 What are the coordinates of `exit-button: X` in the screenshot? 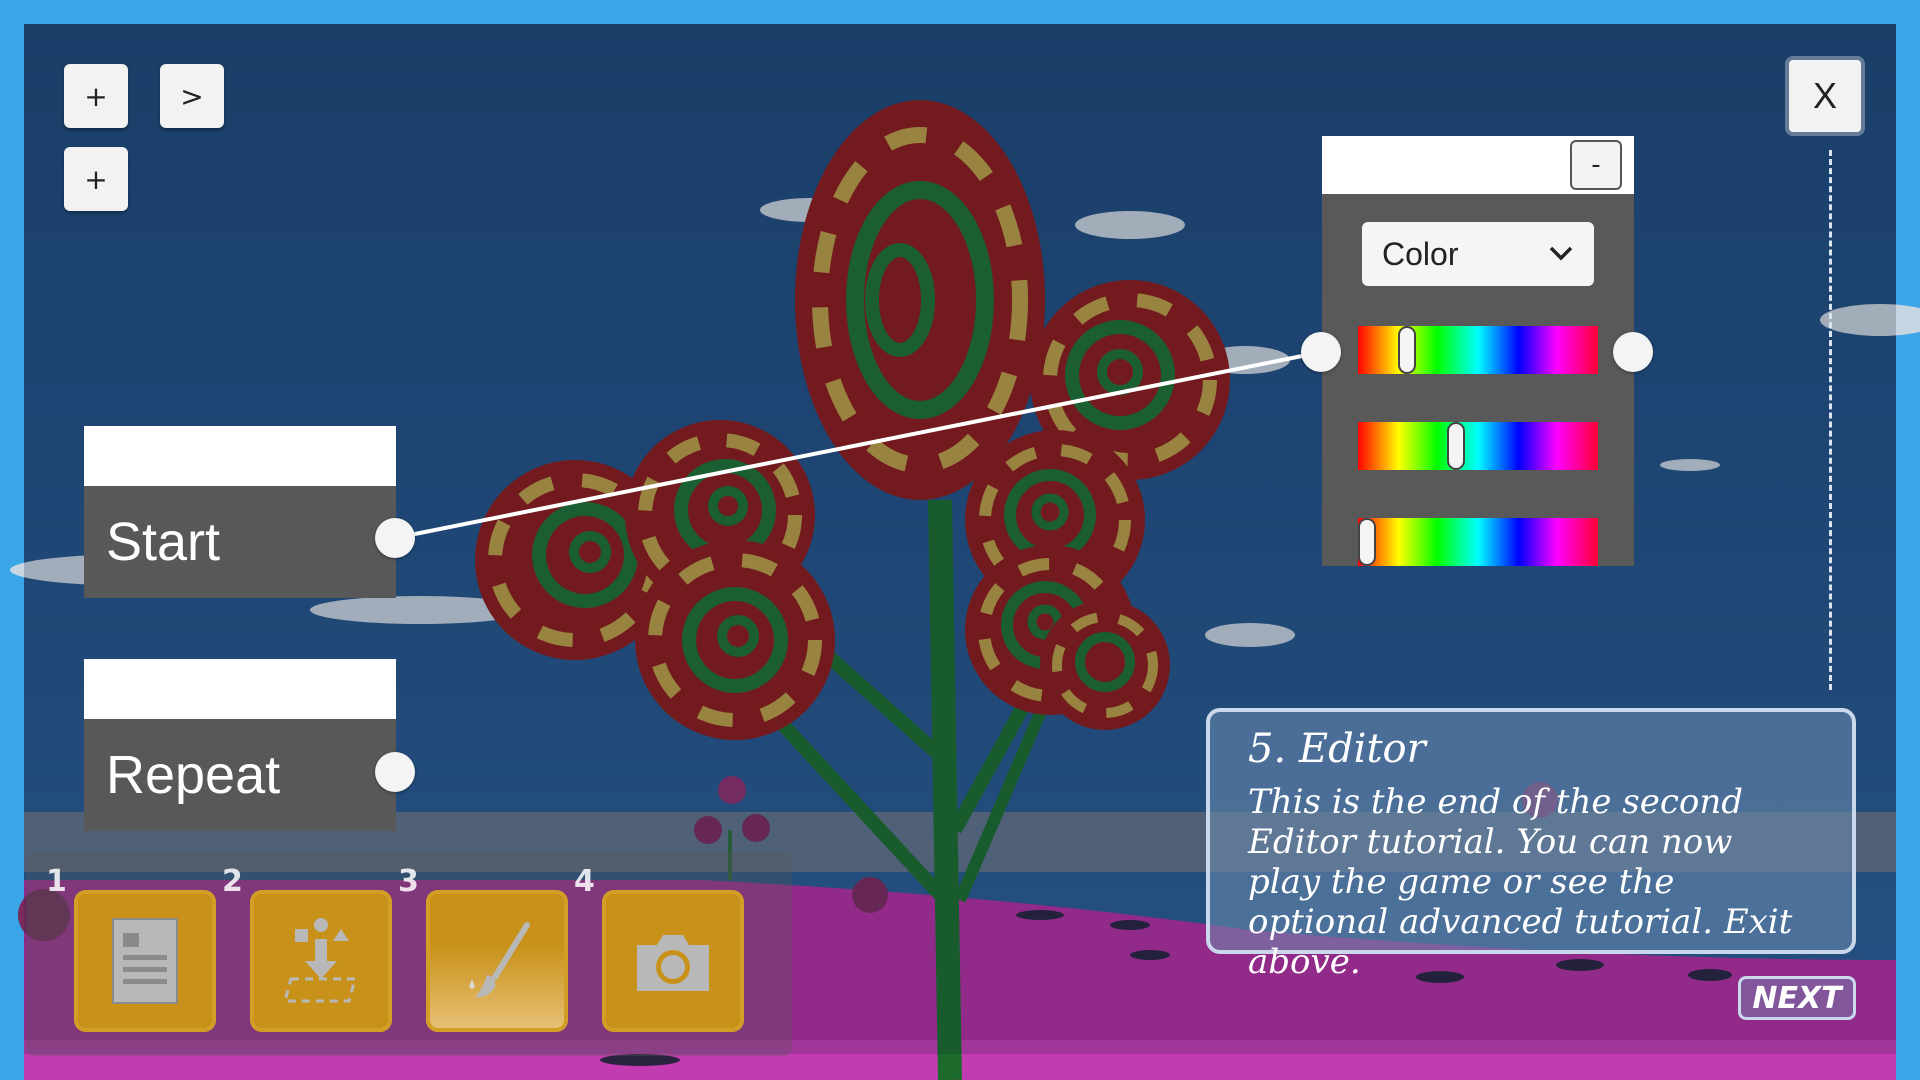 It's located at (1825, 96).